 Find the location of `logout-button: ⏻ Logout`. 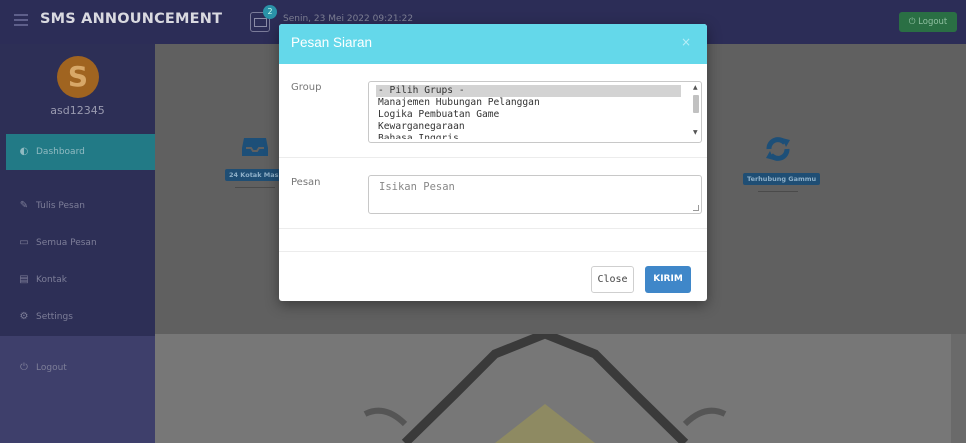

logout-button: ⏻ Logout is located at coordinates (928, 22).